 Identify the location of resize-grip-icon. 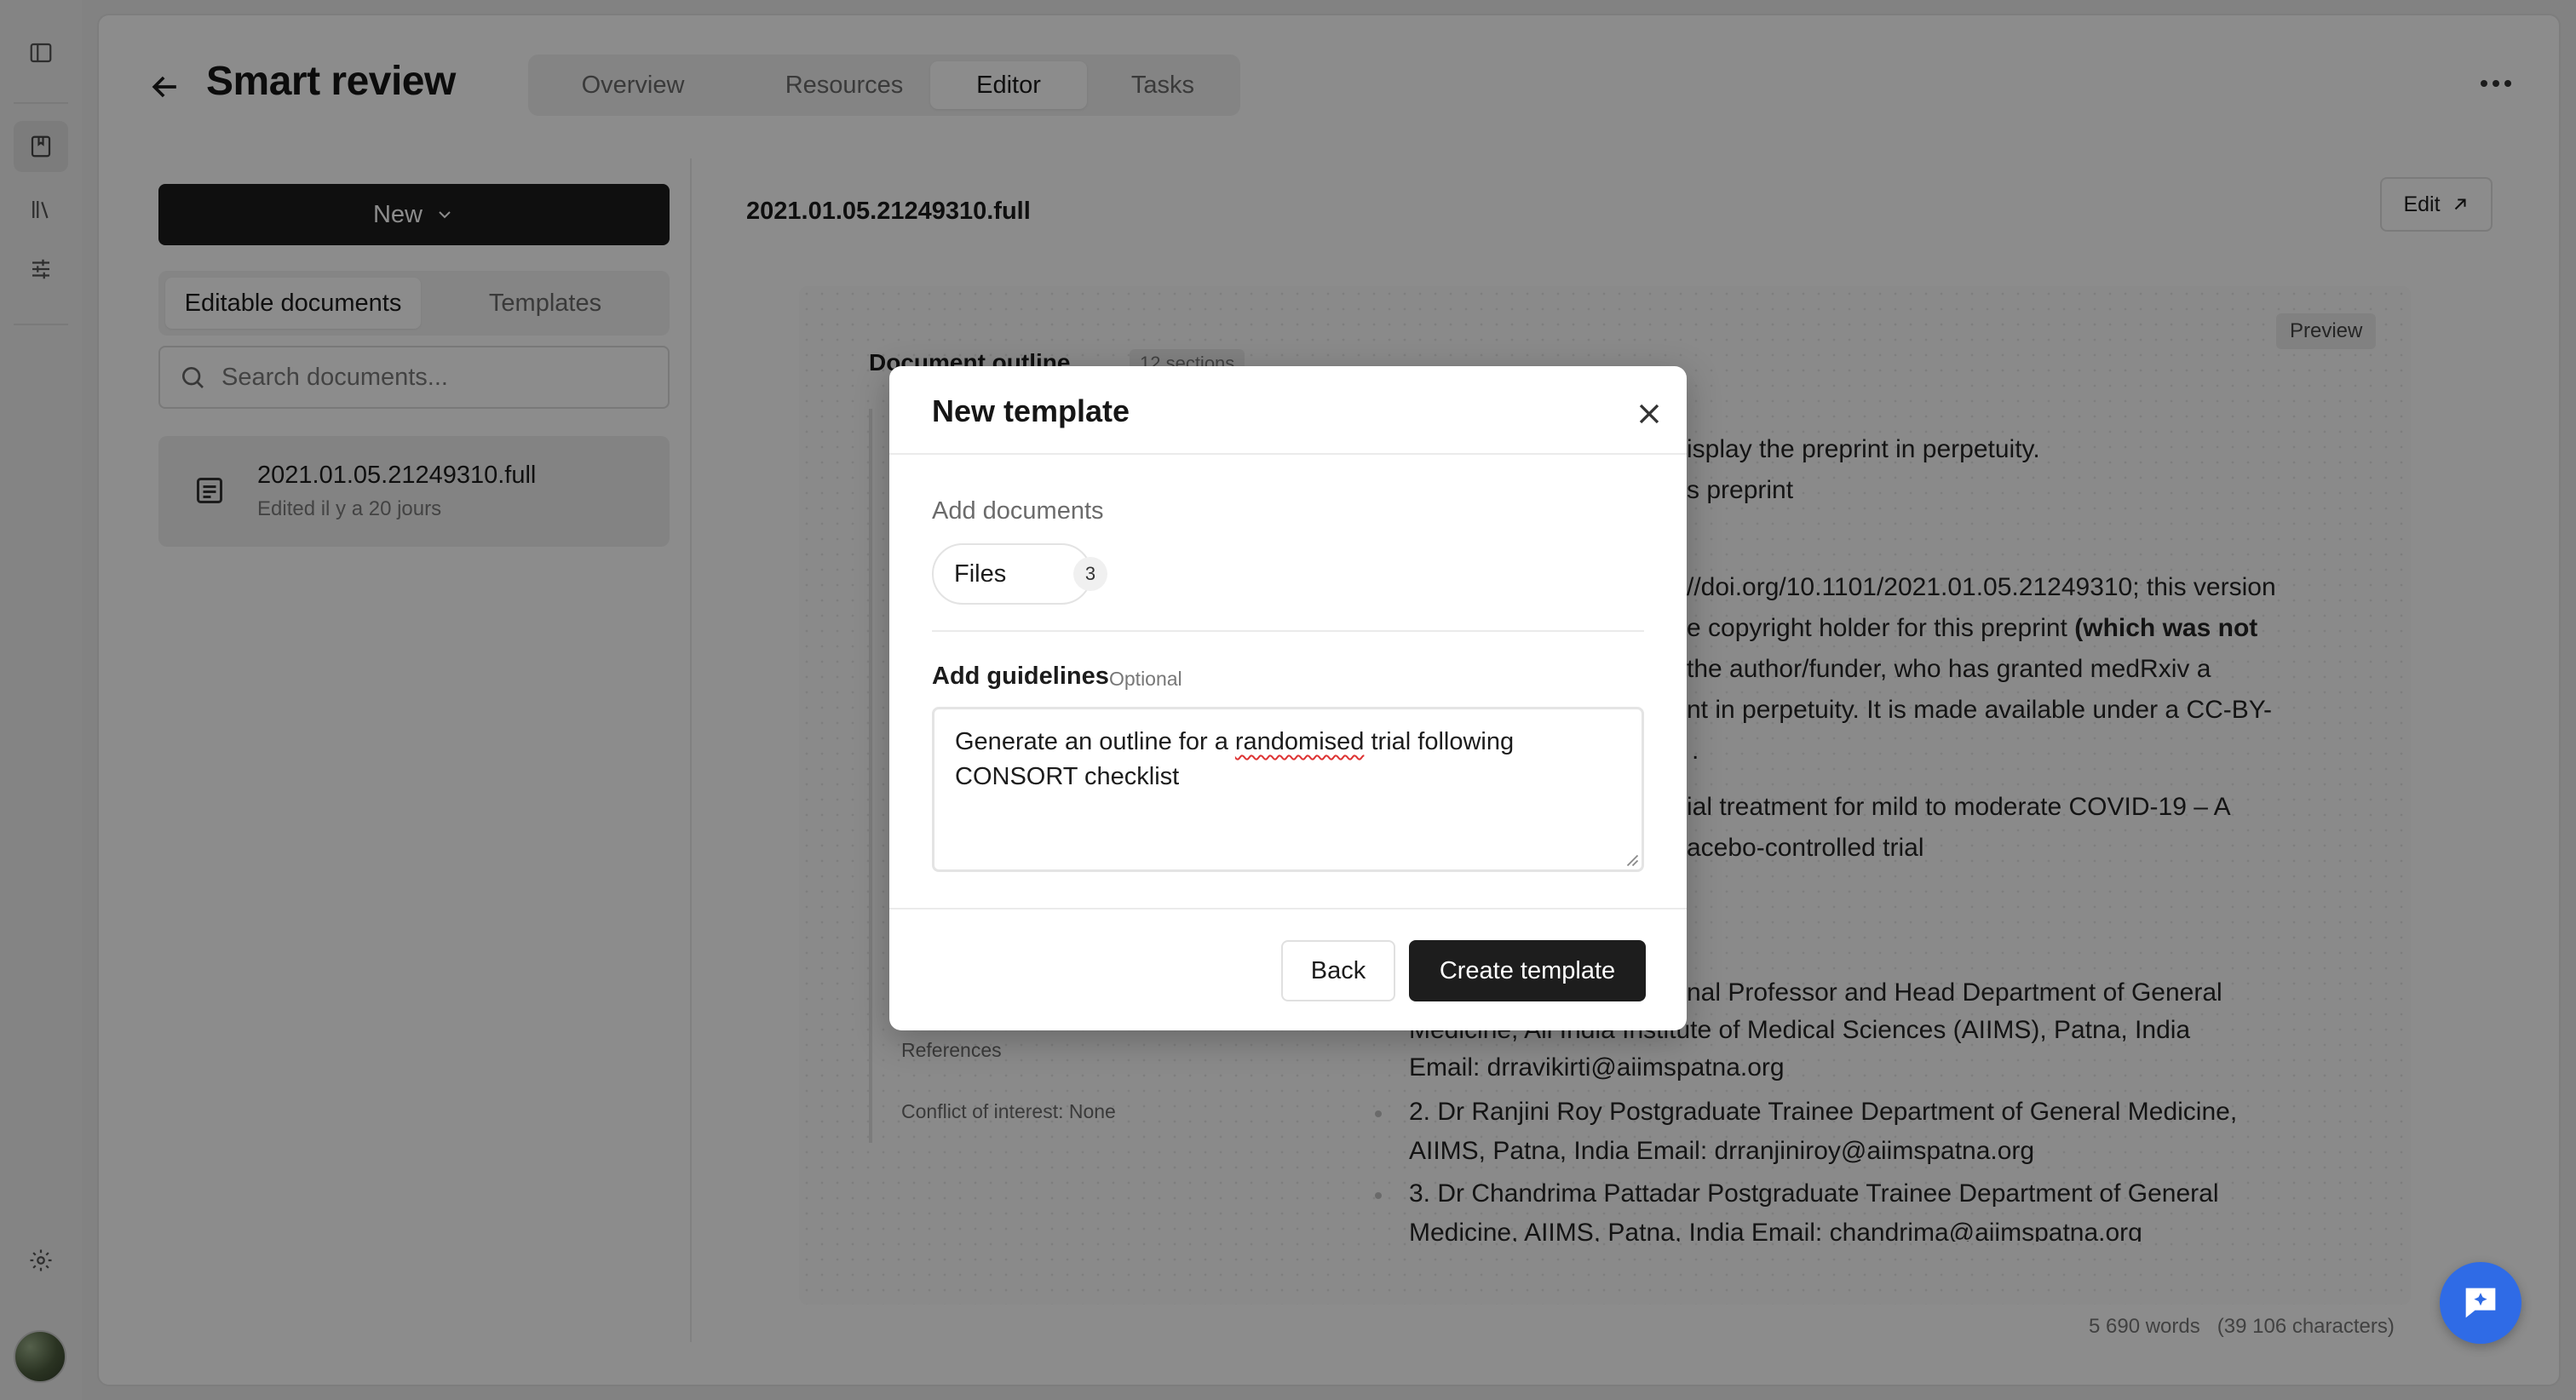
(1632, 860).